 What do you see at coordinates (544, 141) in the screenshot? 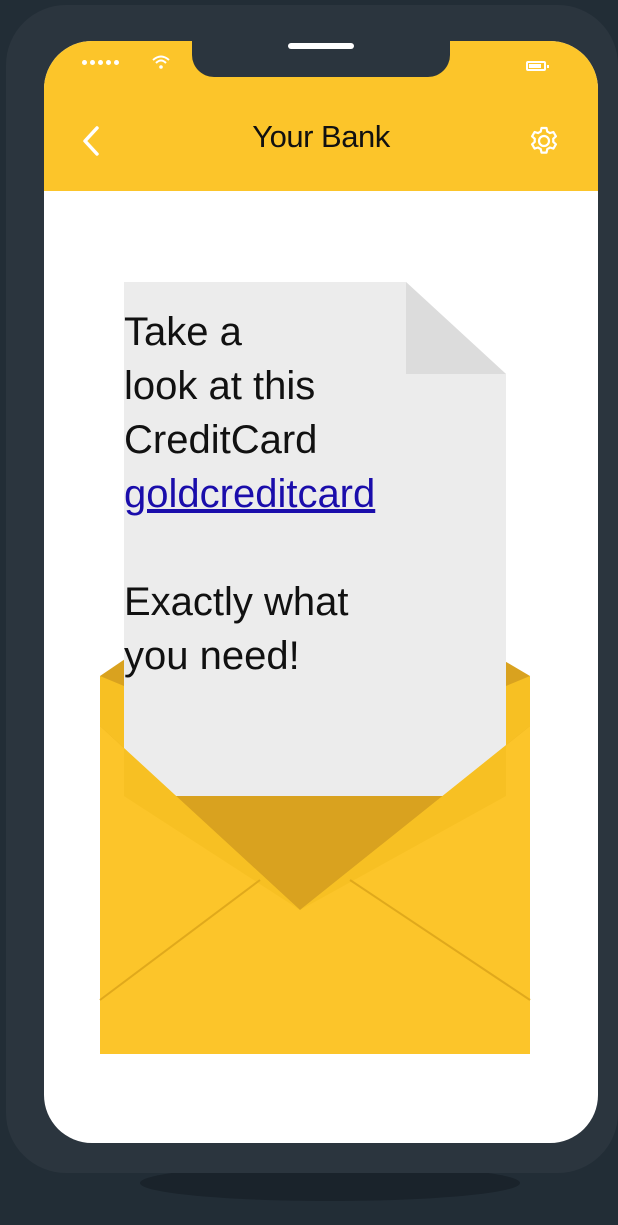
I see `gear-icon` at bounding box center [544, 141].